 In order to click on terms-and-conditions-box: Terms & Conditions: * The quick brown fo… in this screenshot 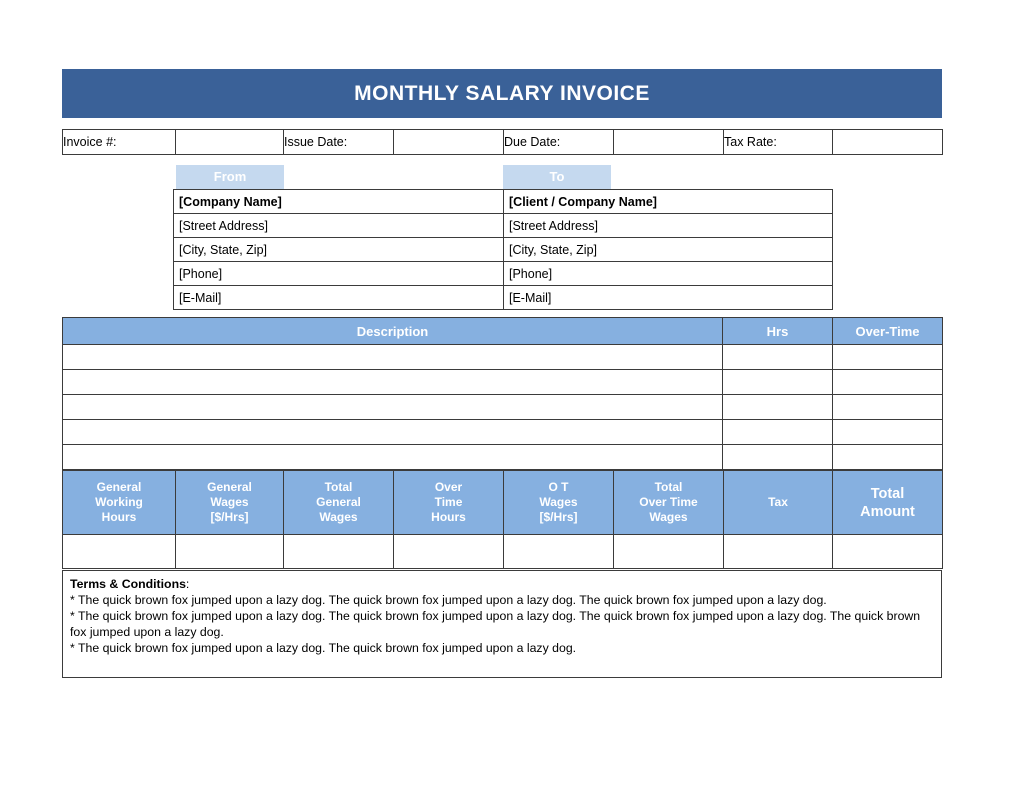, I will do `click(502, 624)`.